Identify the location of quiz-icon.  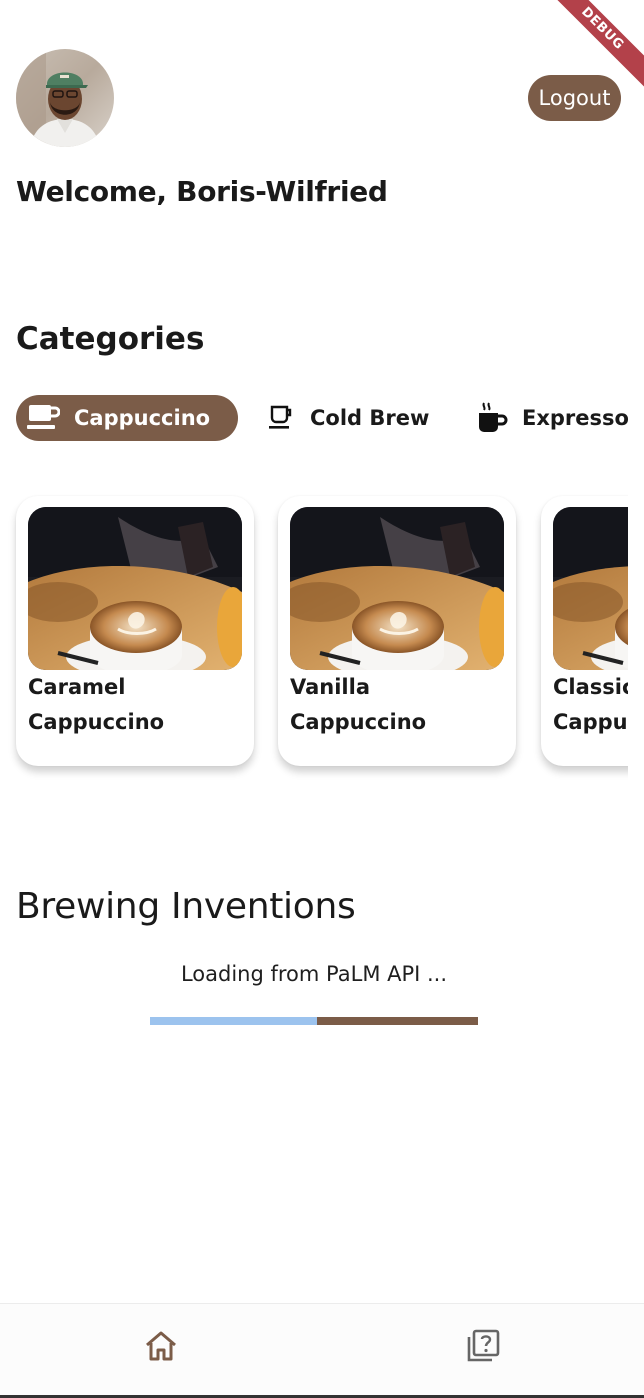
(483, 1348).